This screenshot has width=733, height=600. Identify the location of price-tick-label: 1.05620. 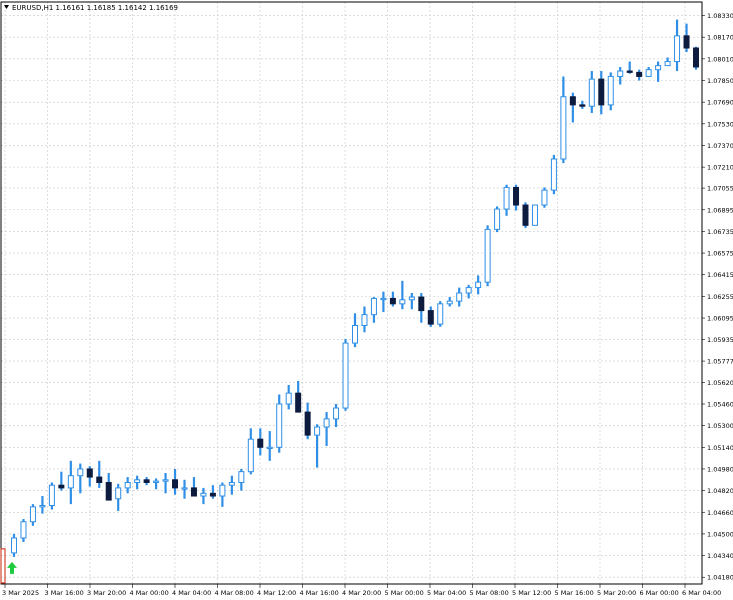
(720, 383).